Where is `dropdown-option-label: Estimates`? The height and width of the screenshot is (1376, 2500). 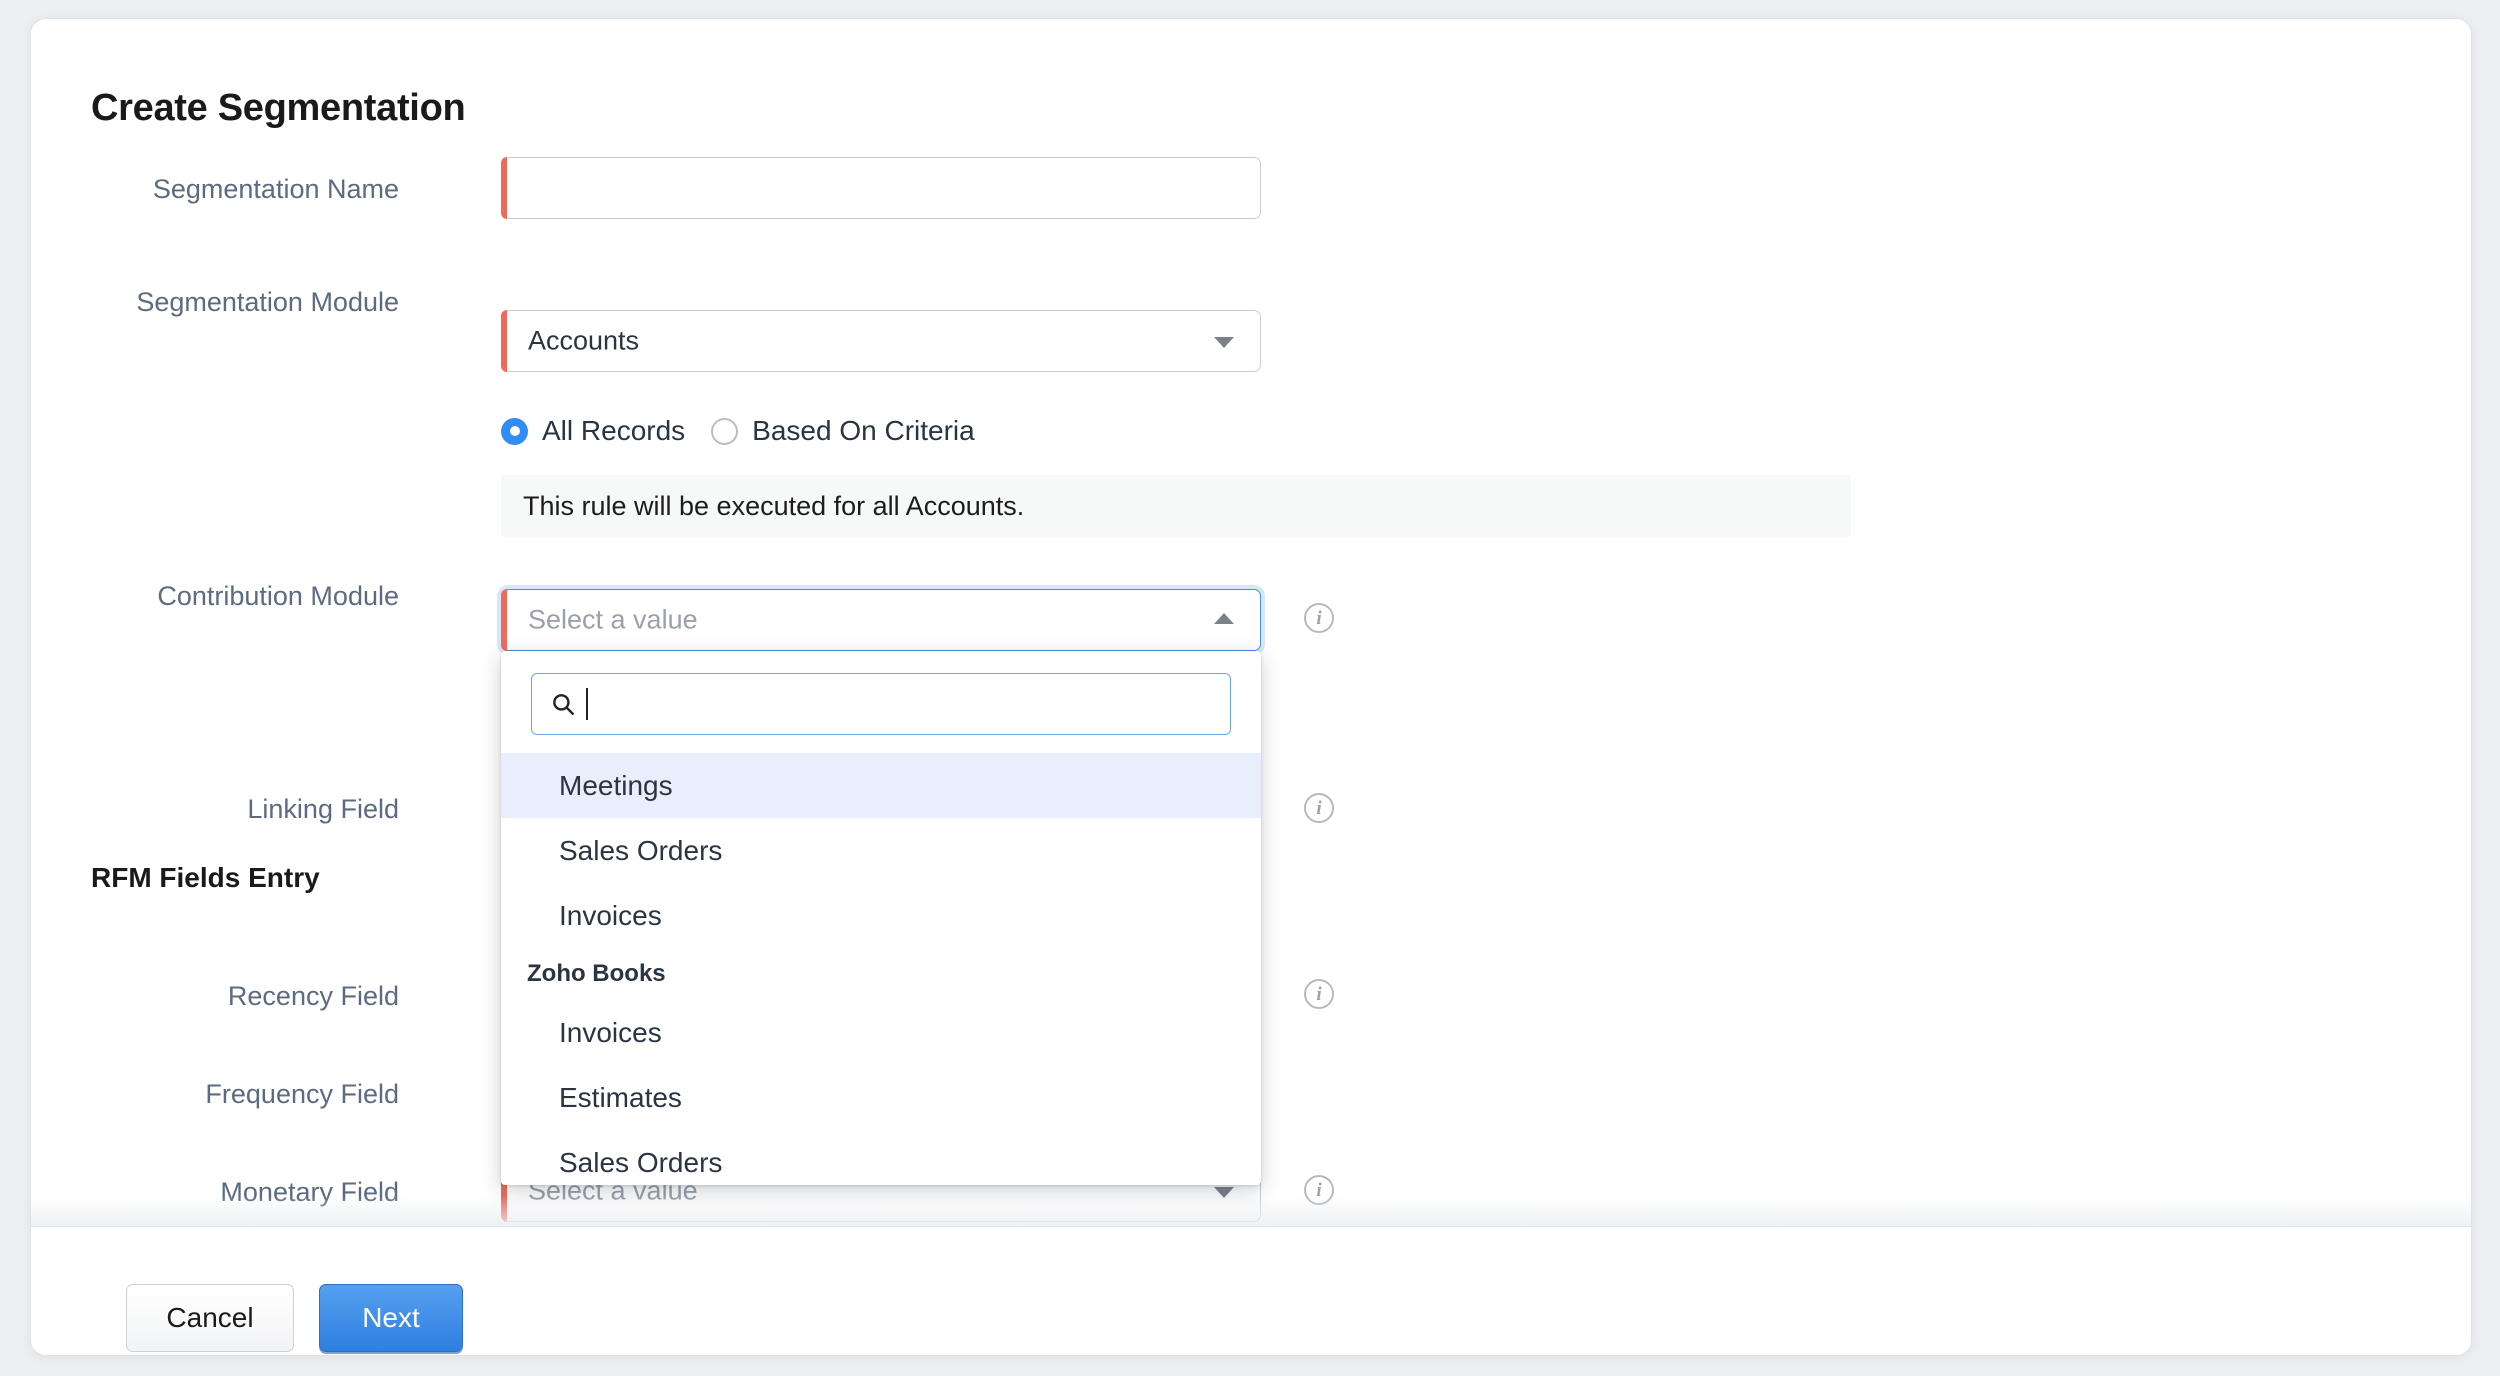
dropdown-option-label: Estimates is located at coordinates (620, 1097).